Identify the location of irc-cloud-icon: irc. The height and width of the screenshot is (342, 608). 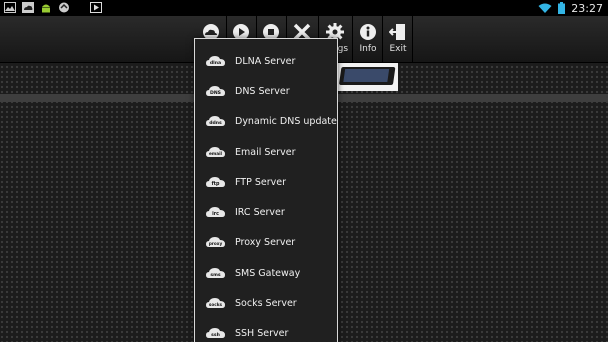
(215, 212).